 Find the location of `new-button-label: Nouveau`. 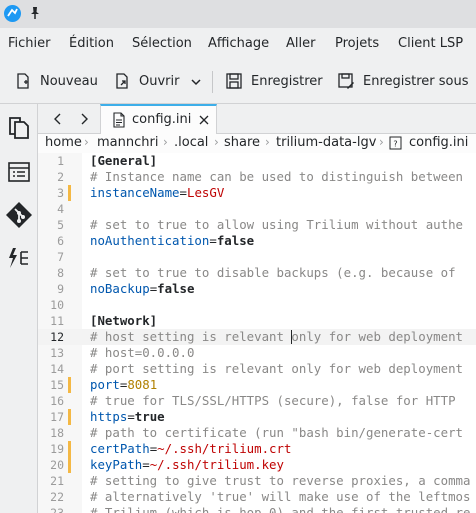

new-button-label: Nouveau is located at coordinates (69, 81).